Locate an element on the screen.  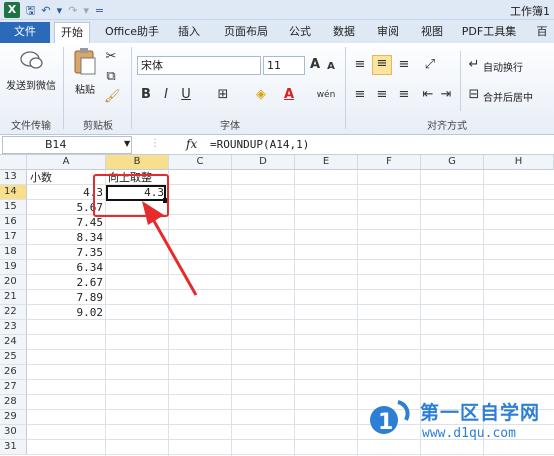
row-header: 16 is located at coordinates (13, 222).